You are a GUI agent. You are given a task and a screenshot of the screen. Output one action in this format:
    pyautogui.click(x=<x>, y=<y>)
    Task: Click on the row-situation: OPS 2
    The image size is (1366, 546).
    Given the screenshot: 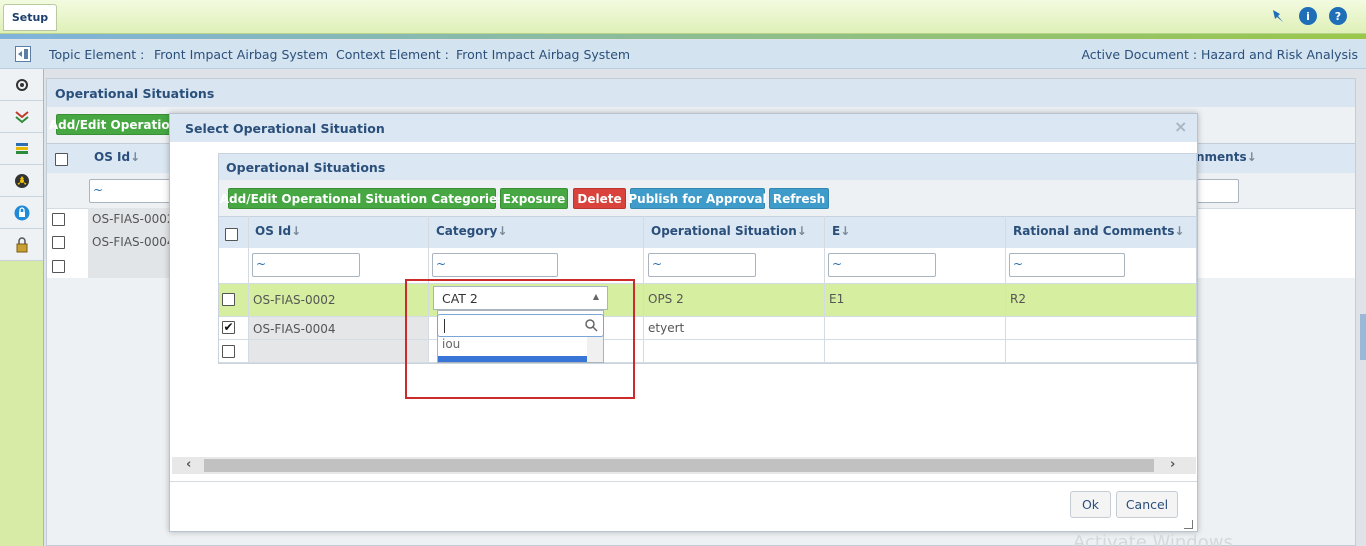 What is the action you would take?
    pyautogui.click(x=666, y=299)
    